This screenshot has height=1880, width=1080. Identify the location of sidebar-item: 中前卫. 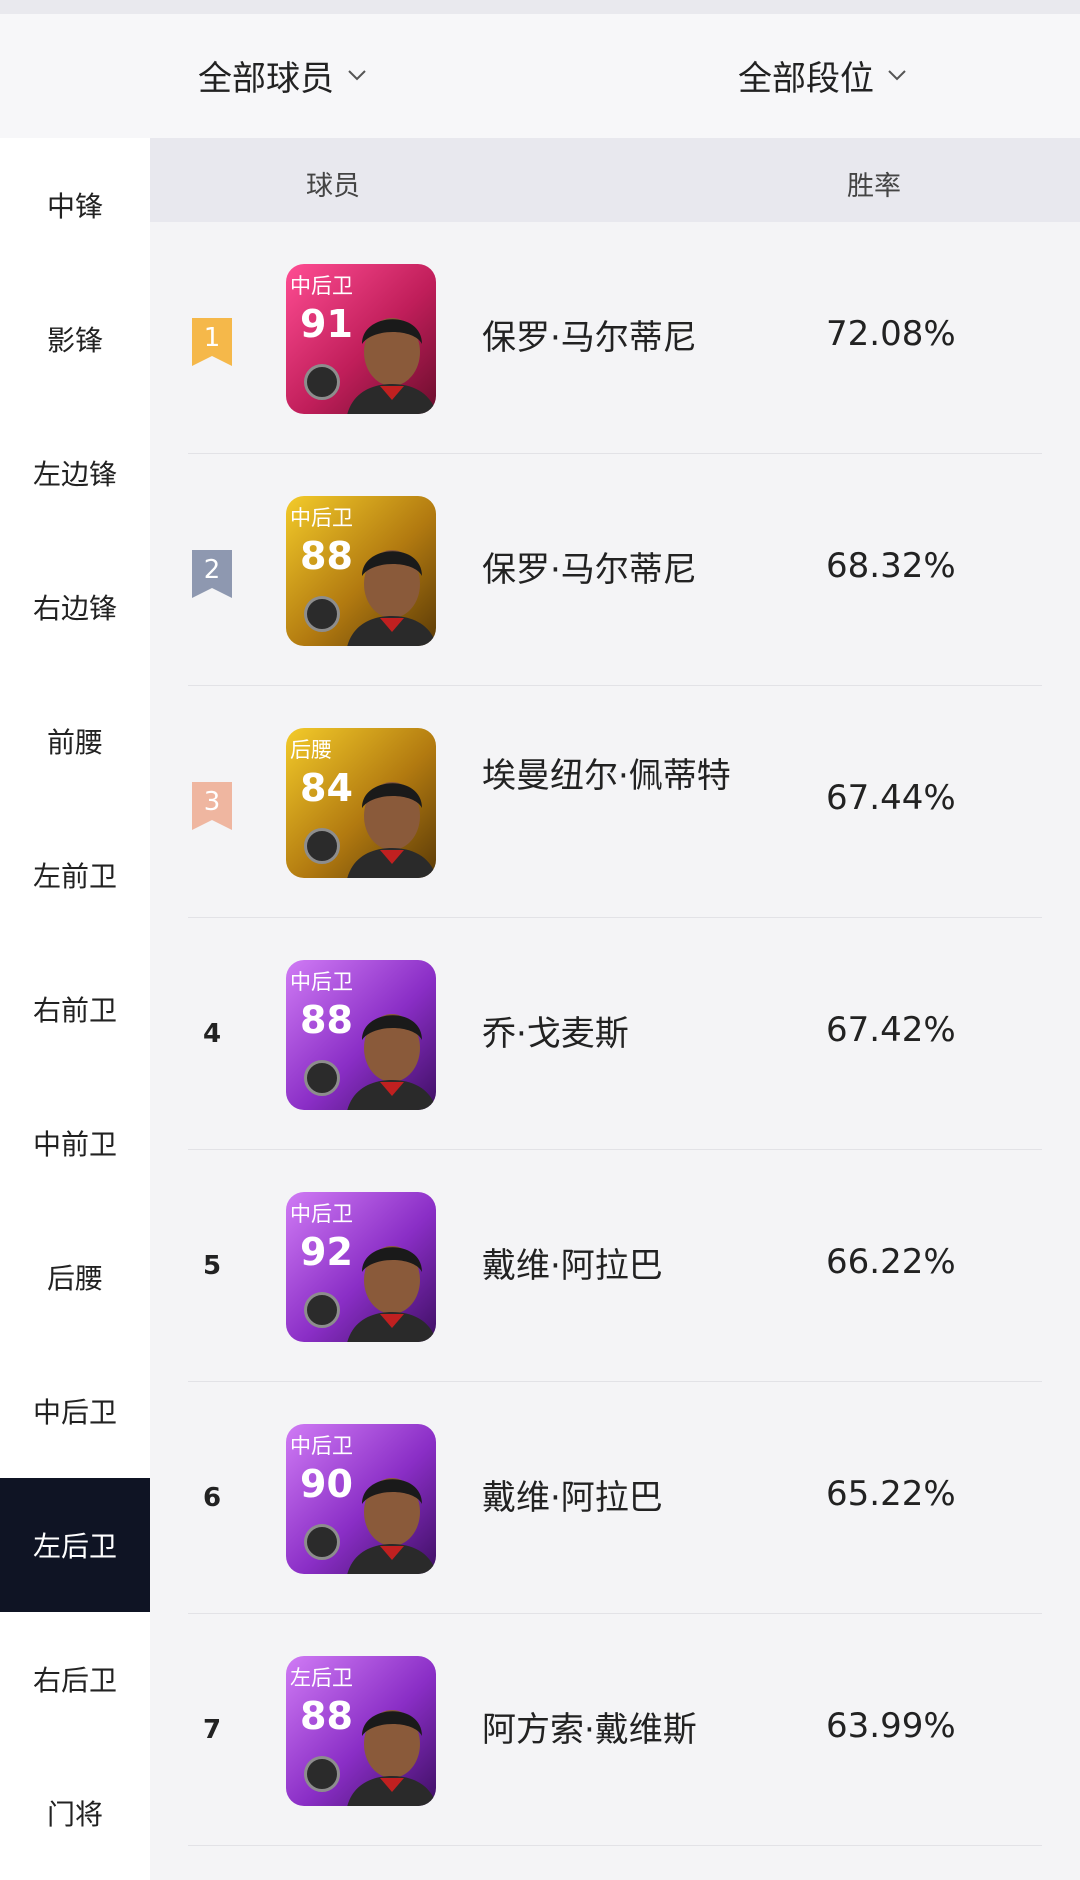
(75, 1143).